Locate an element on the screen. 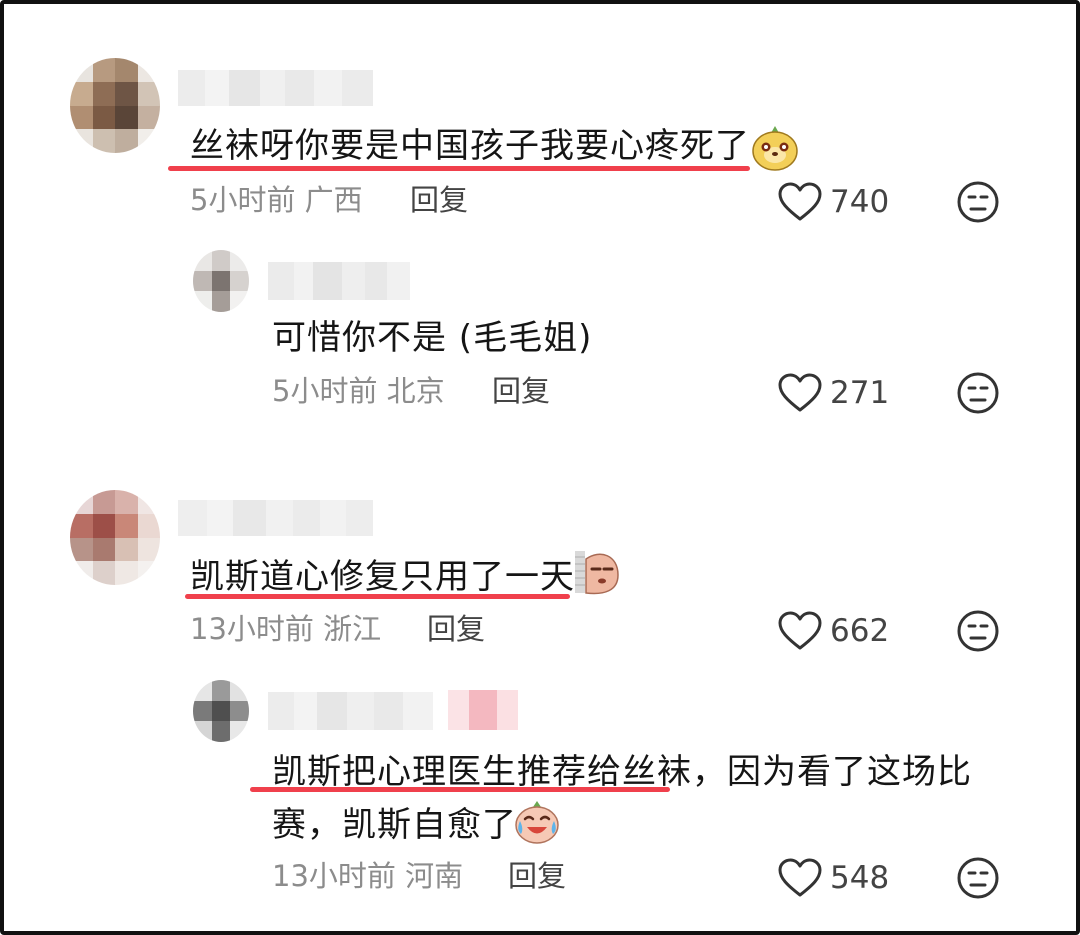  comment-meta: 13小时前 浙江 is located at coordinates (285, 629).